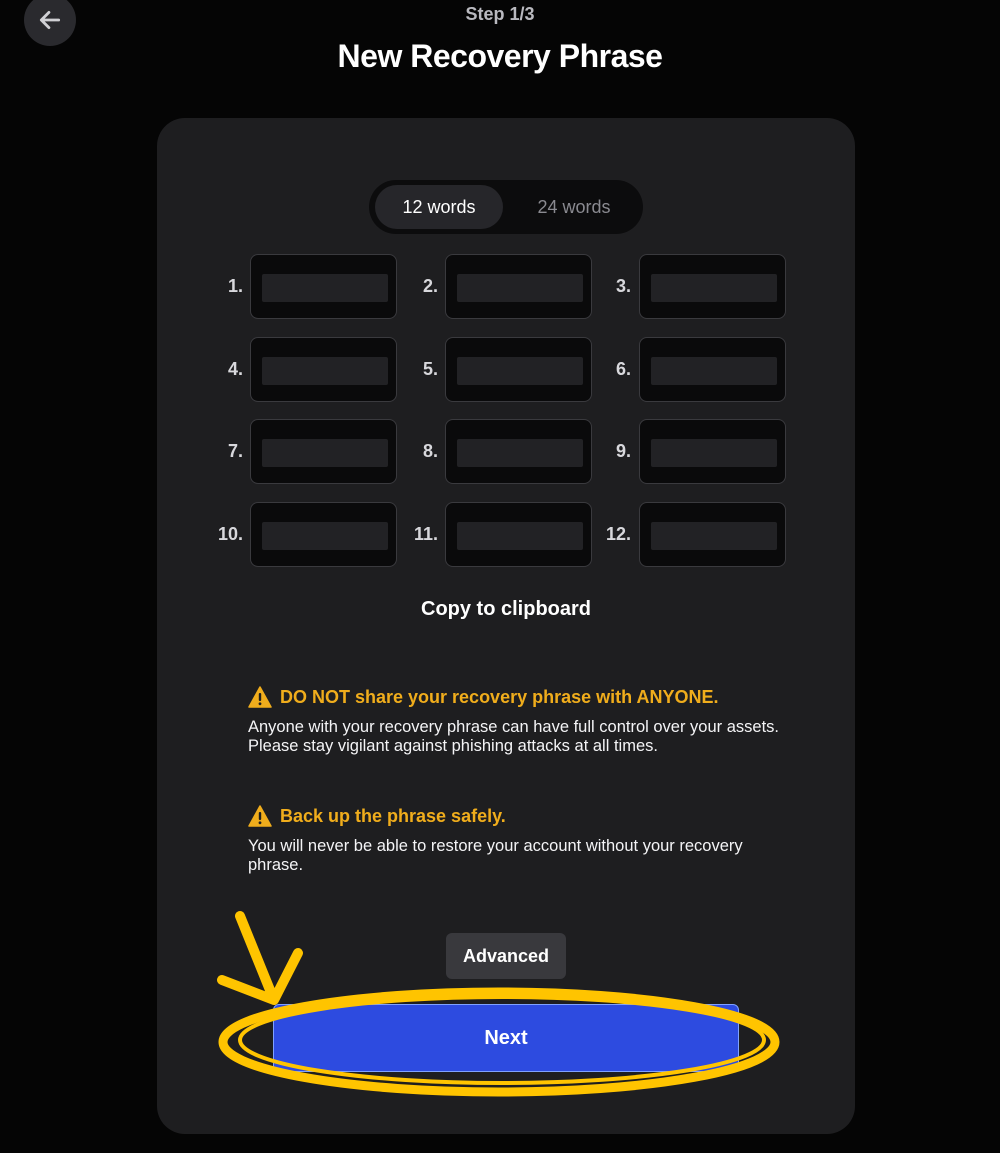  Describe the element at coordinates (235, 369) in the screenshot. I see `word-number: 4.` at that location.